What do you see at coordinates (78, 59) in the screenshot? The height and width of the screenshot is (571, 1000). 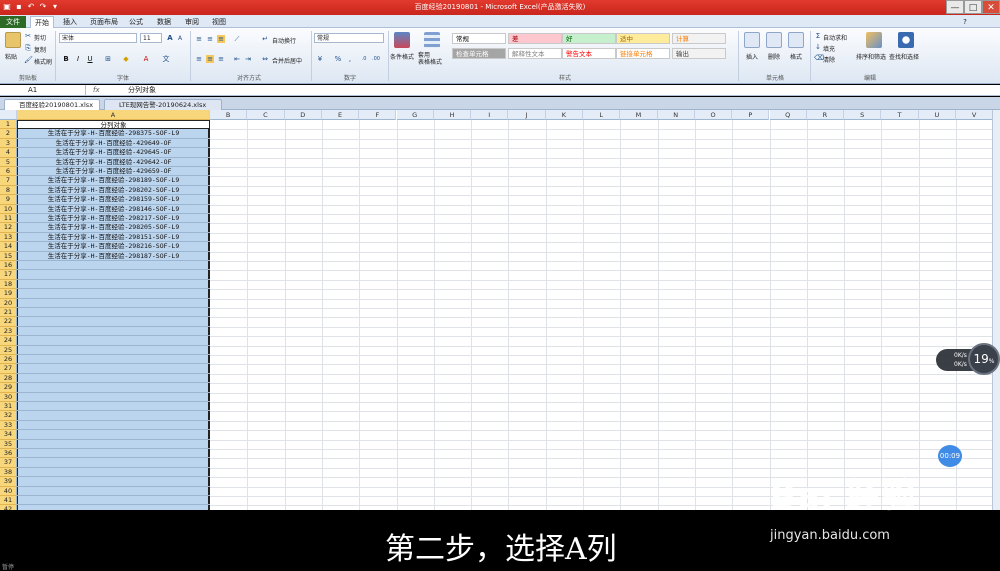 I see `italic-button: I` at bounding box center [78, 59].